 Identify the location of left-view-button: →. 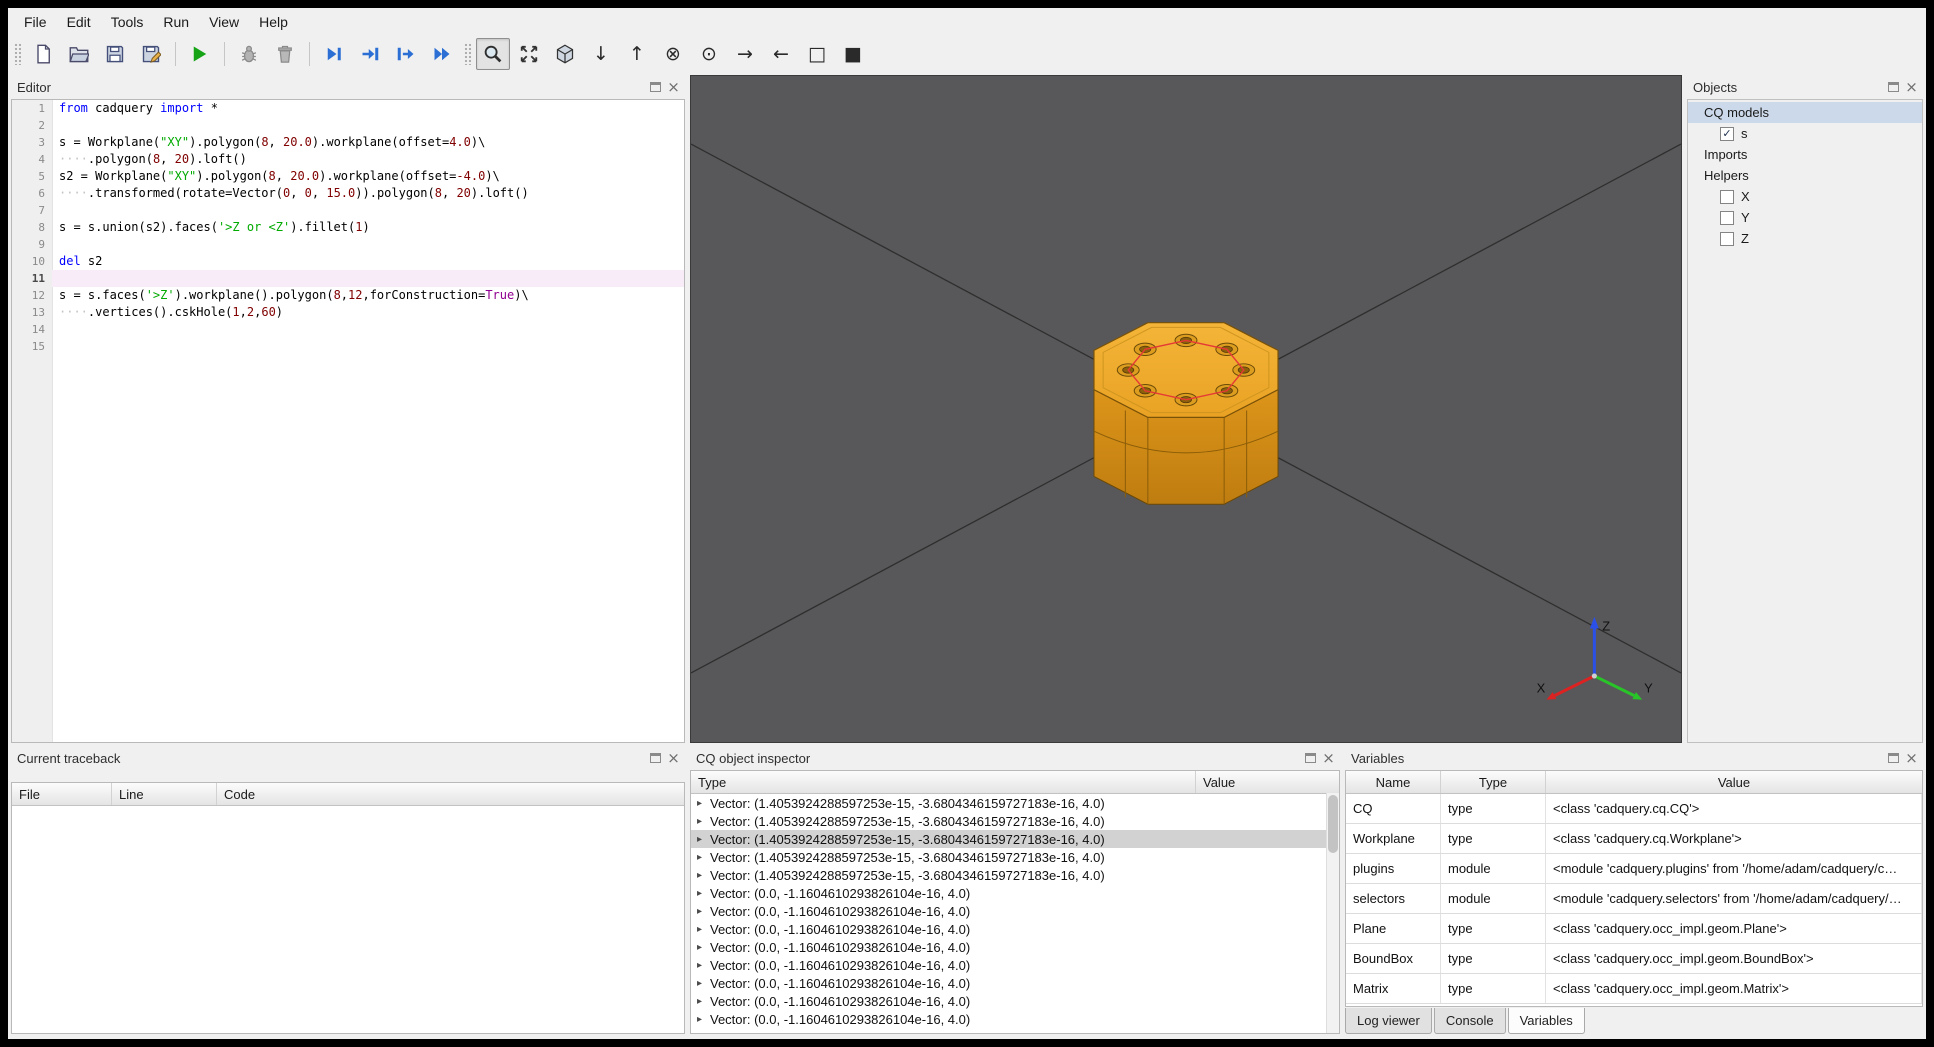
(745, 54).